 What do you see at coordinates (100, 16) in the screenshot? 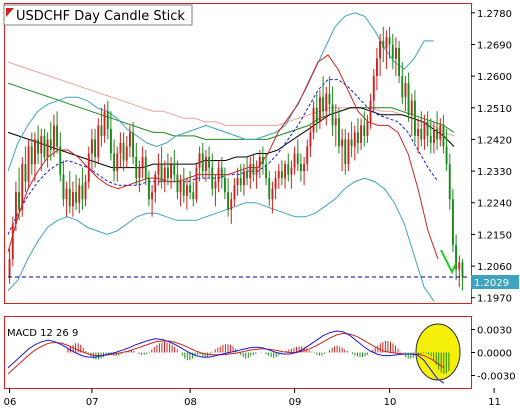
I see `chart-title: USDCHF Day Candle Stick` at bounding box center [100, 16].